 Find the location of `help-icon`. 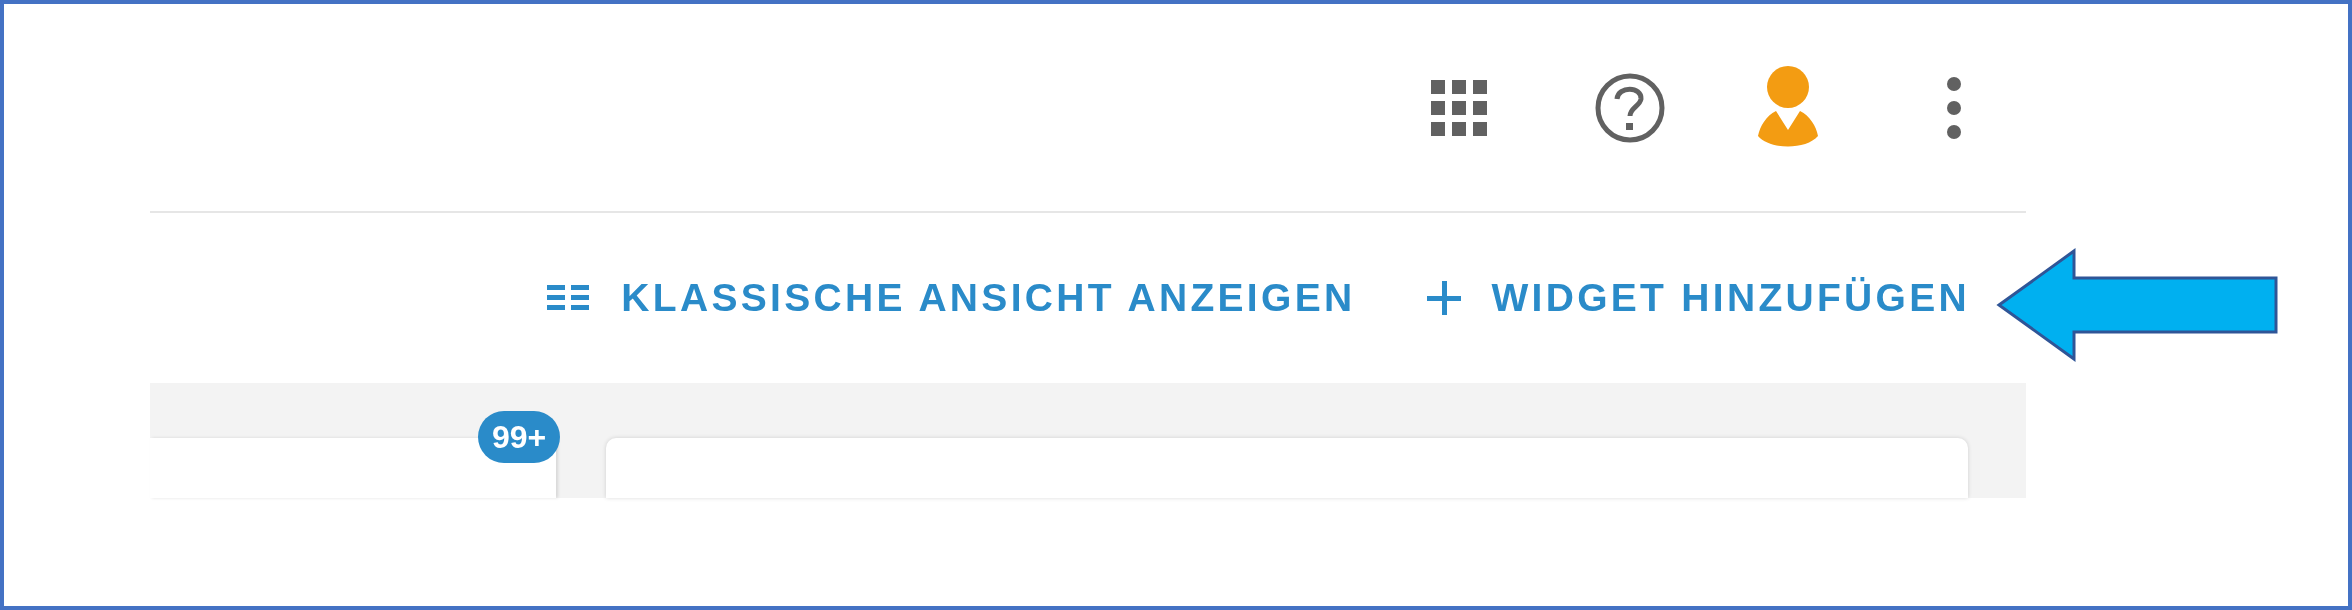

help-icon is located at coordinates (1630, 107).